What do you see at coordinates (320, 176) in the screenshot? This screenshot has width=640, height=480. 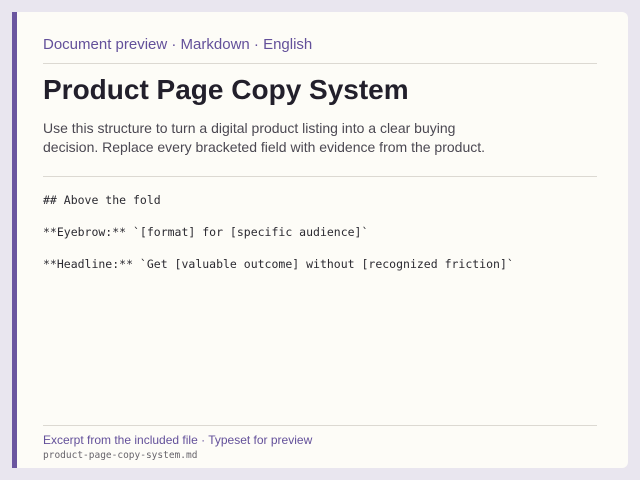 I see `content-divider` at bounding box center [320, 176].